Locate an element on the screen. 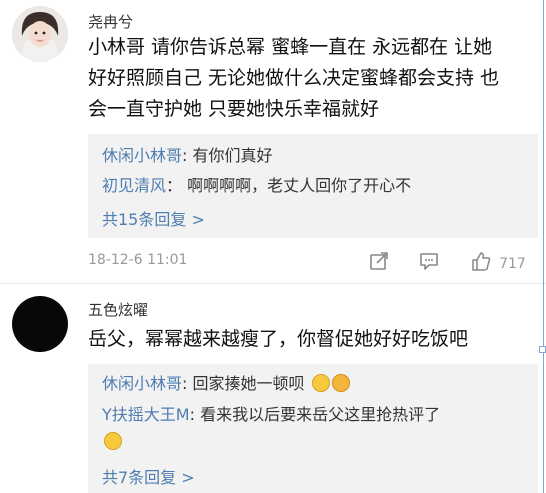 The width and height of the screenshot is (546, 493). comment-body-line: 岳父，幂幂越来越瘦了，你督促她好好吃饭吧 is located at coordinates (278, 339).